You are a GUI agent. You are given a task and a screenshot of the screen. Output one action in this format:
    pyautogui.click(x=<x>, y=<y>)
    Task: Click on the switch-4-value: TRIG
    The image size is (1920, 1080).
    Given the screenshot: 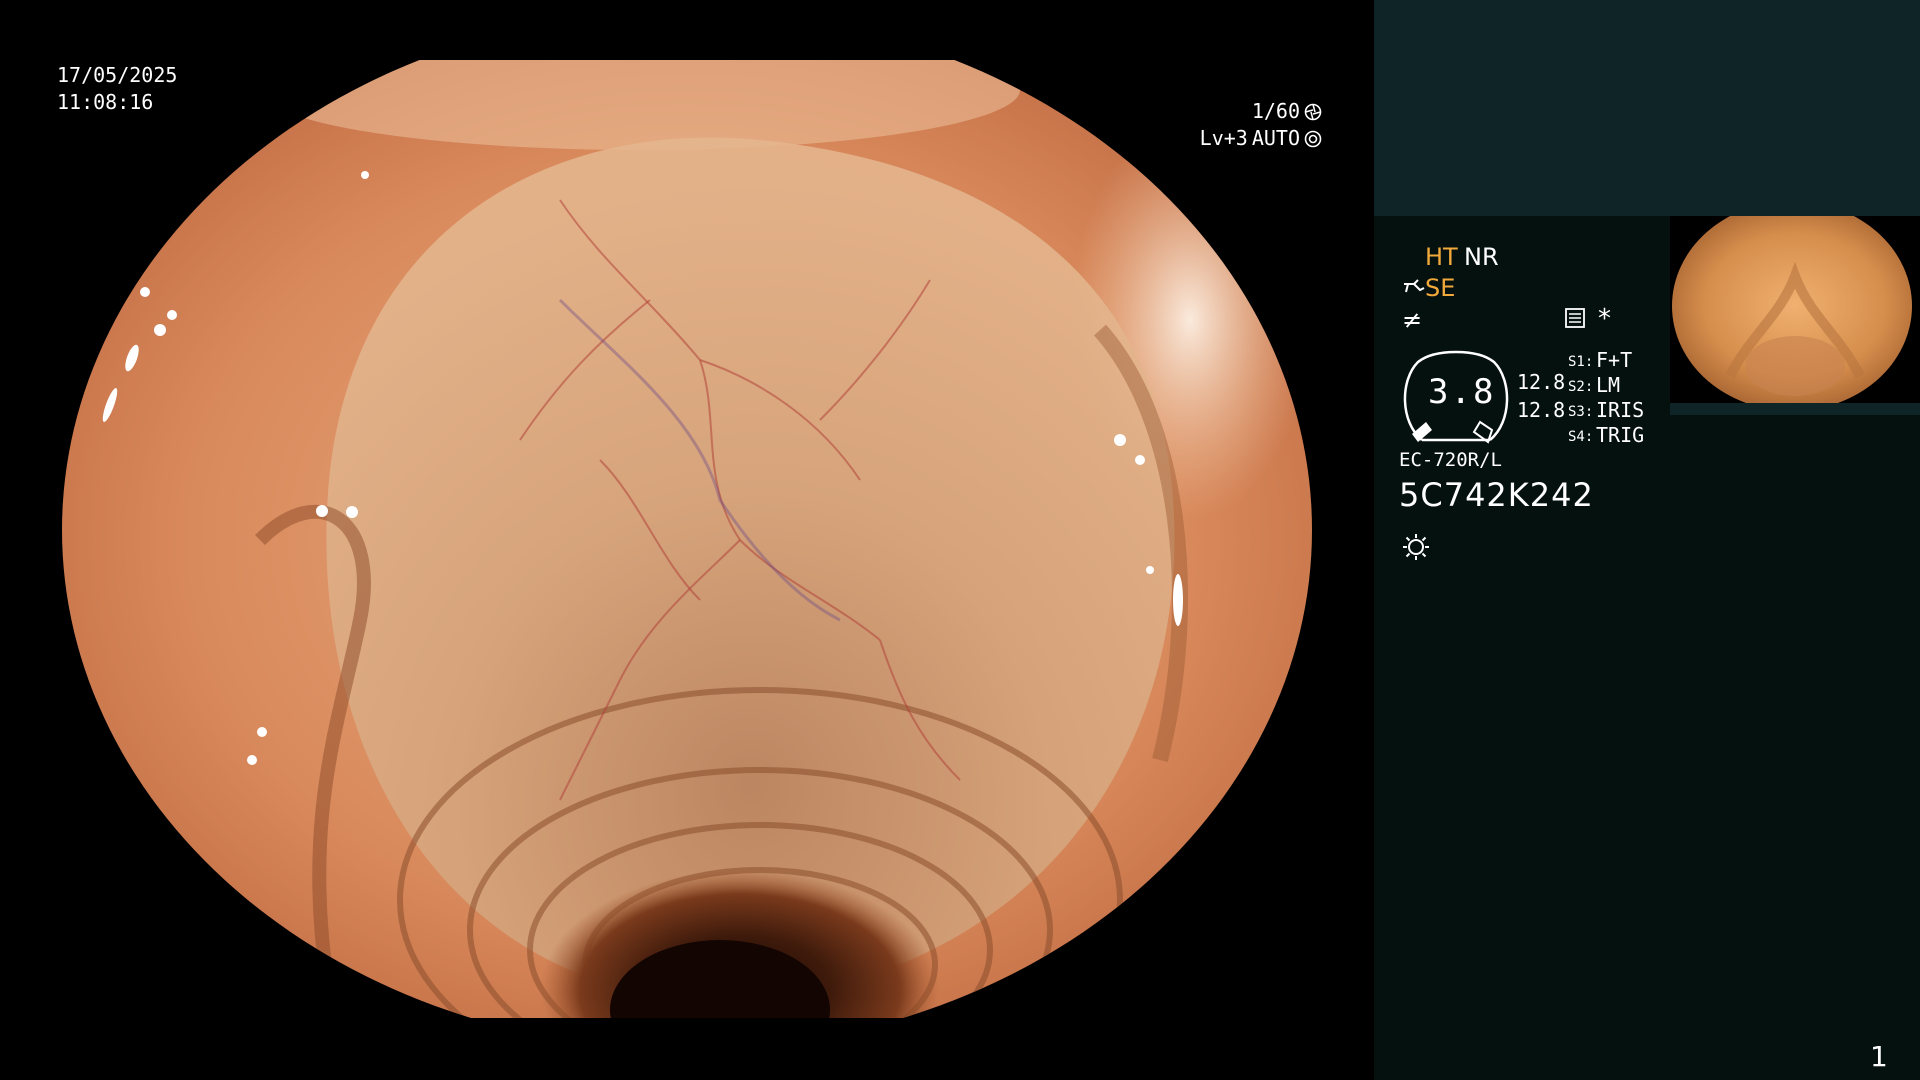 What is the action you would take?
    pyautogui.click(x=1620, y=435)
    